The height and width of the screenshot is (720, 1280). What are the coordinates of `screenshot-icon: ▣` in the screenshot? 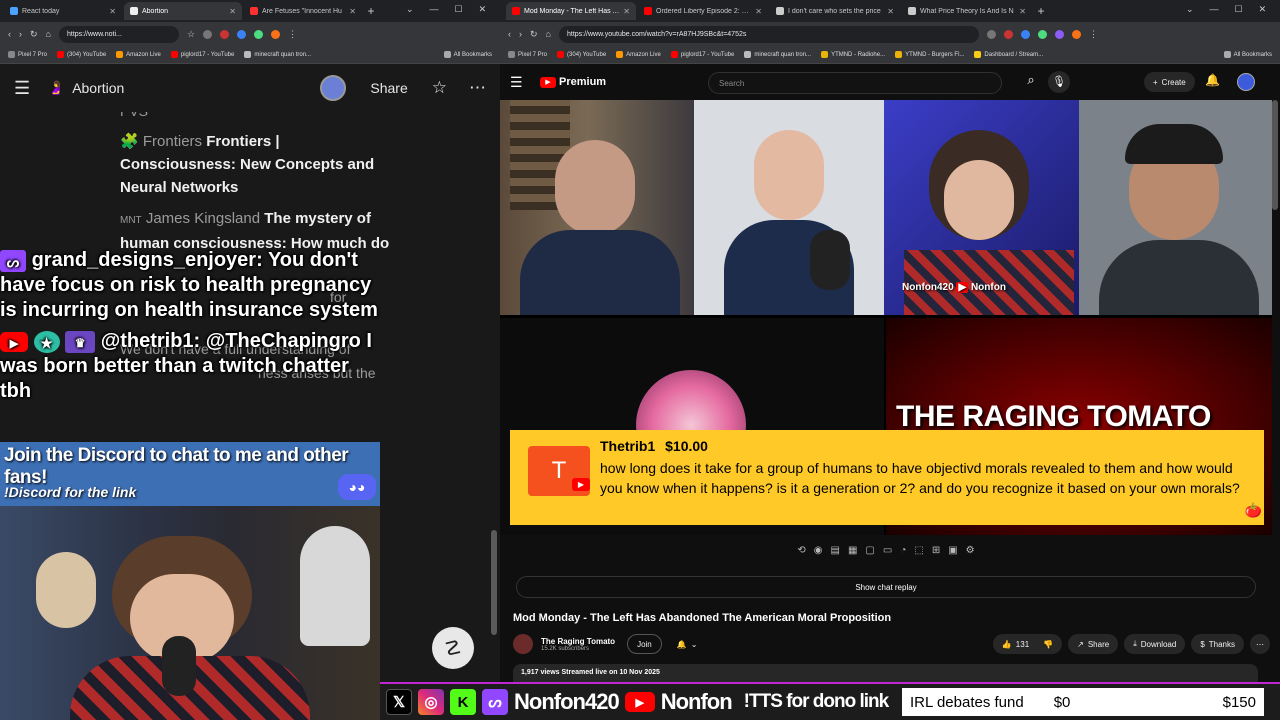 It's located at (952, 550).